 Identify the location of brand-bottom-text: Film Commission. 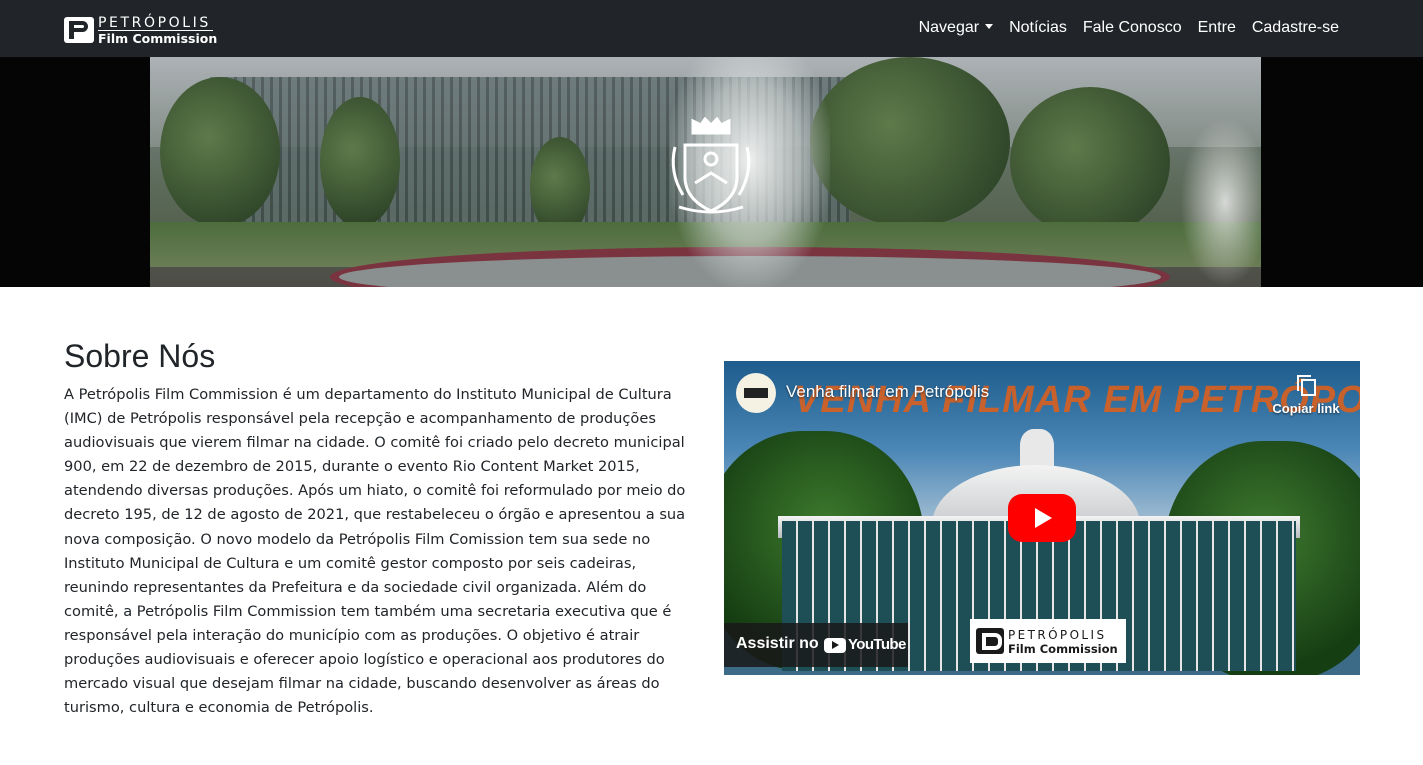
(158, 38).